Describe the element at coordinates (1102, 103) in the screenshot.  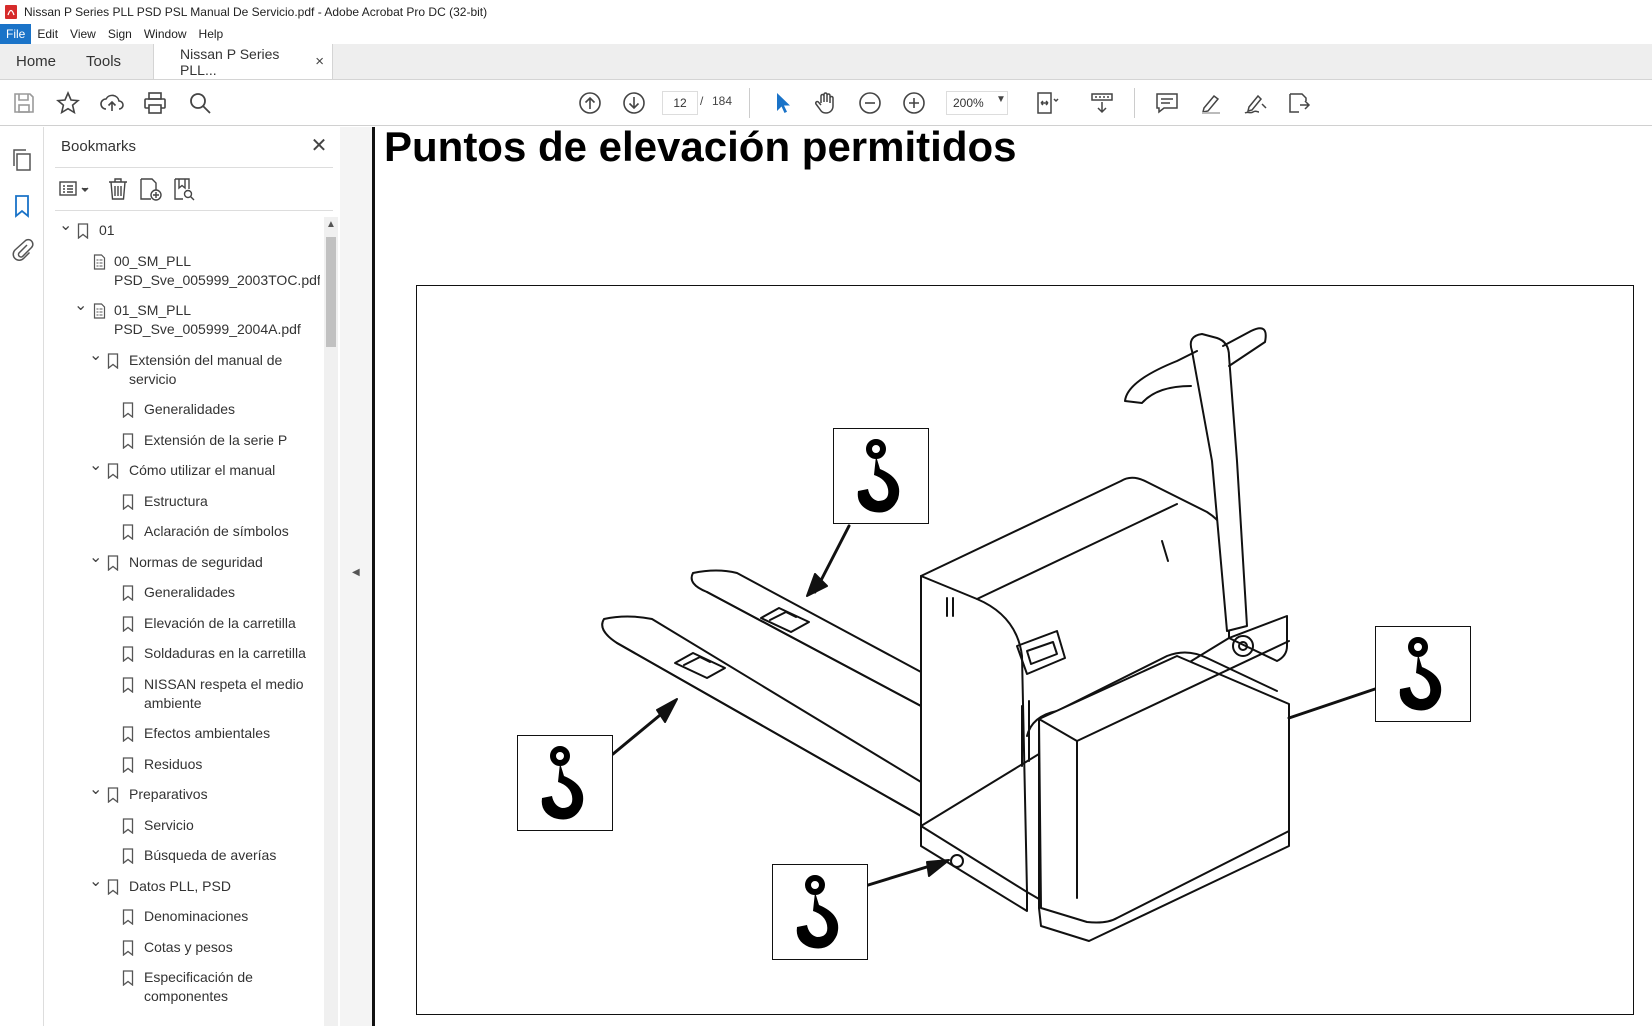
I see `scroll-mode-icon` at that location.